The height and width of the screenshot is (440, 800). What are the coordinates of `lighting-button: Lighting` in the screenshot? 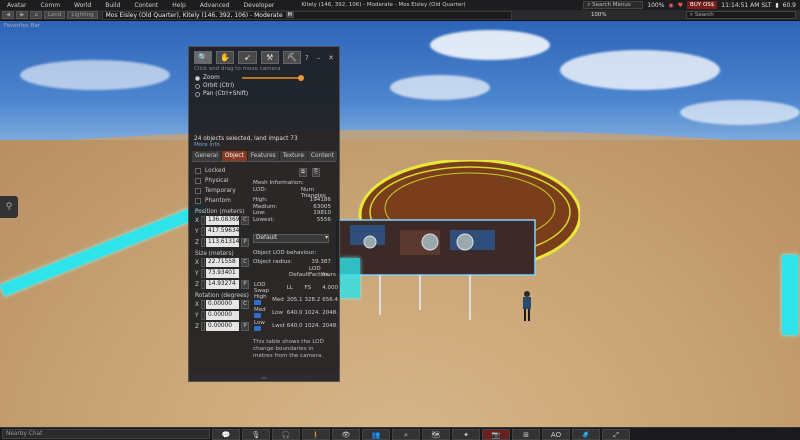 It's located at (82, 15).